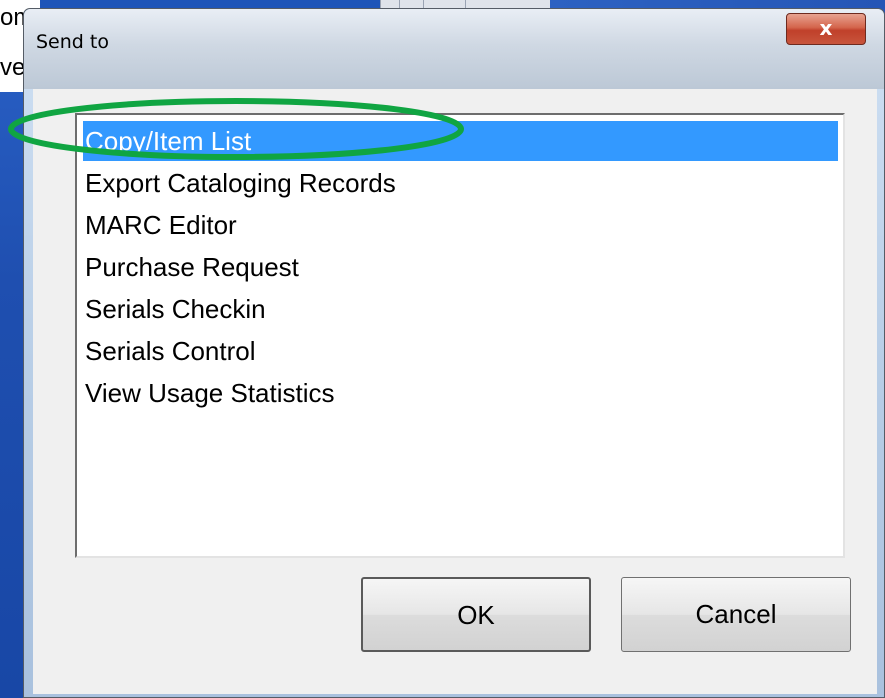 This screenshot has width=885, height=698. I want to click on list-item-purchase-request: Purchase Request, so click(460, 267).